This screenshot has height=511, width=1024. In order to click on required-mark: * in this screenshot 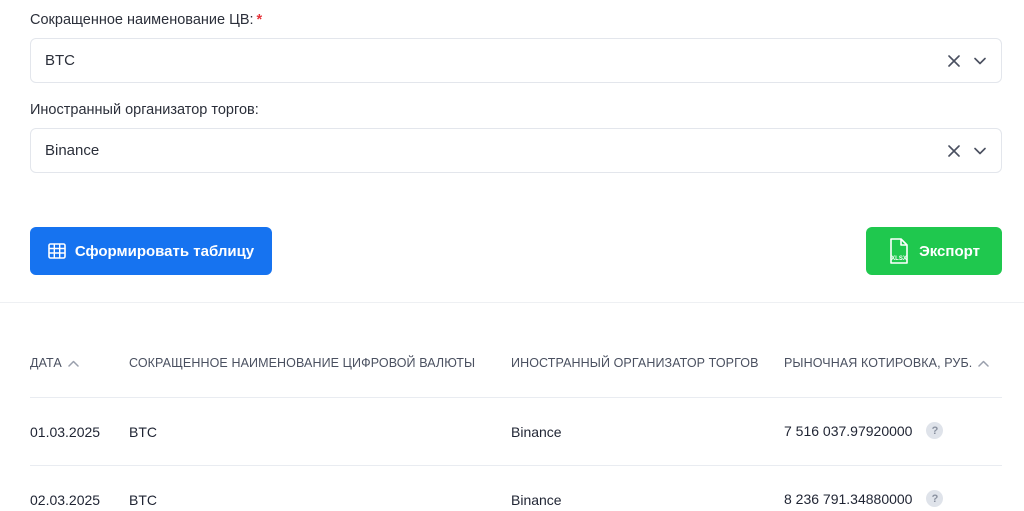, I will do `click(259, 20)`.